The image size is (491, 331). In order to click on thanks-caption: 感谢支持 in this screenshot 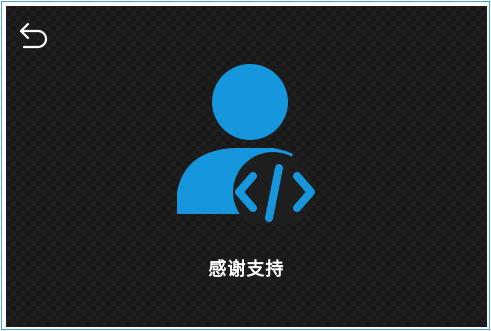, I will do `click(246, 269)`.